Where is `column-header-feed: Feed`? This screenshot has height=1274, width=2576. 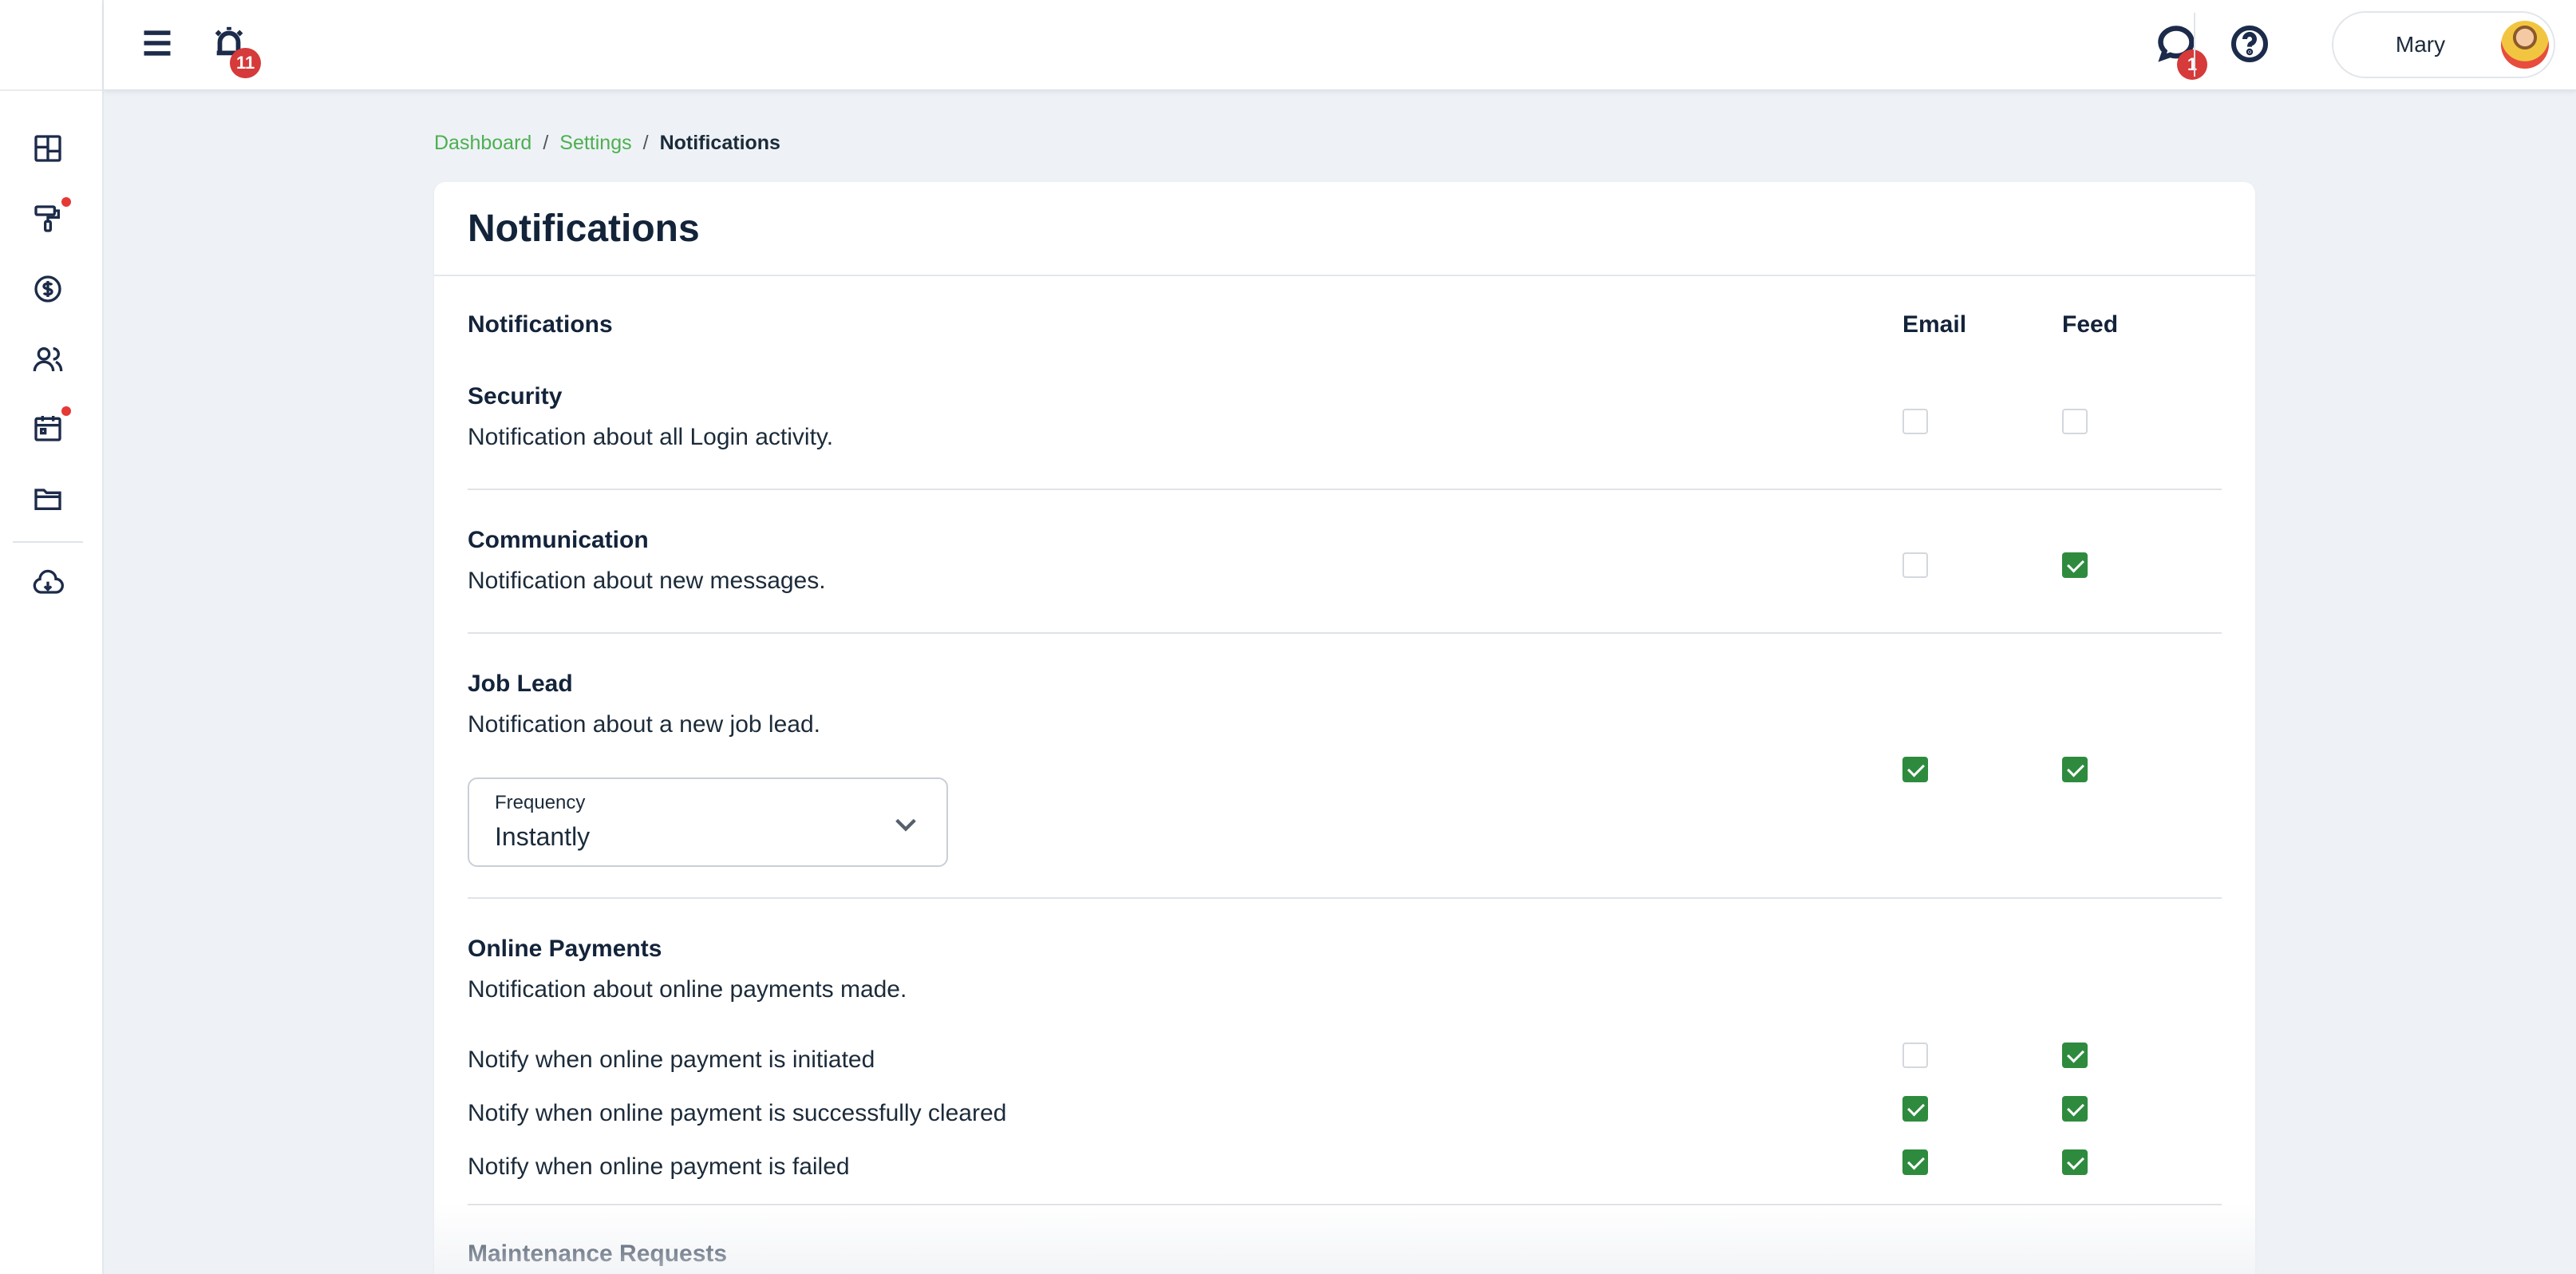
column-header-feed: Feed is located at coordinates (2090, 324).